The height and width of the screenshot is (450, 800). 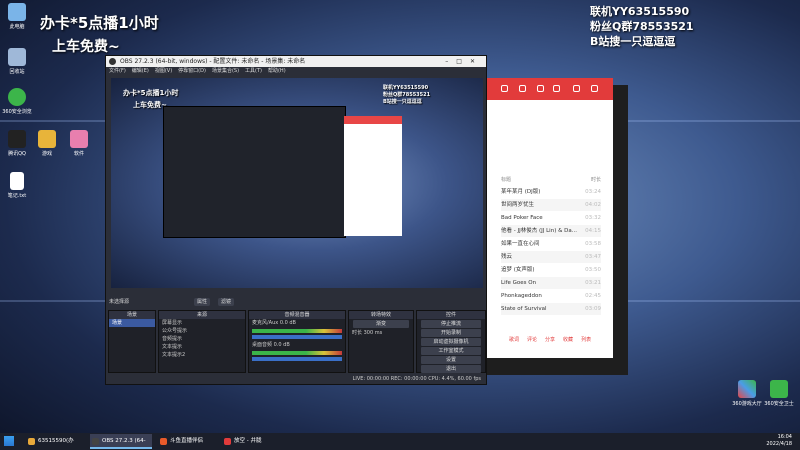 What do you see at coordinates (117, 71) in the screenshot?
I see `menu-file: 文件(F)` at bounding box center [117, 71].